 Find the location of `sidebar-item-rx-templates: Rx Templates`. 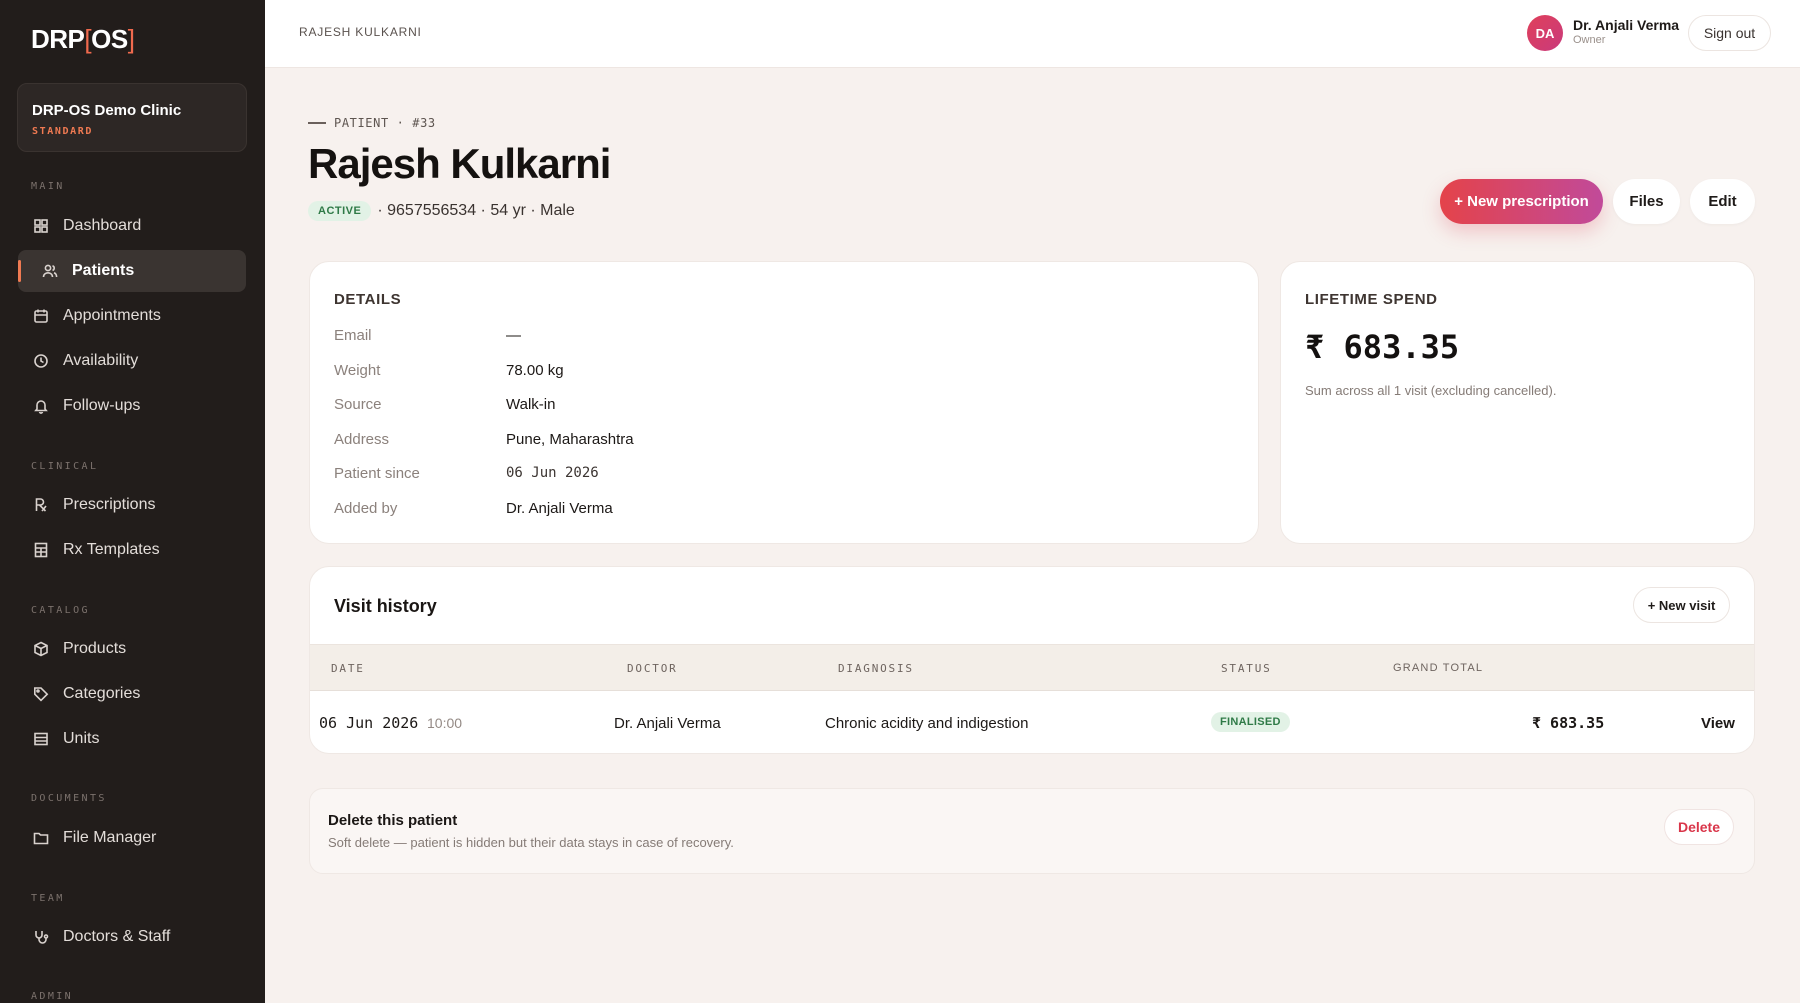

sidebar-item-rx-templates: Rx Templates is located at coordinates (132, 550).